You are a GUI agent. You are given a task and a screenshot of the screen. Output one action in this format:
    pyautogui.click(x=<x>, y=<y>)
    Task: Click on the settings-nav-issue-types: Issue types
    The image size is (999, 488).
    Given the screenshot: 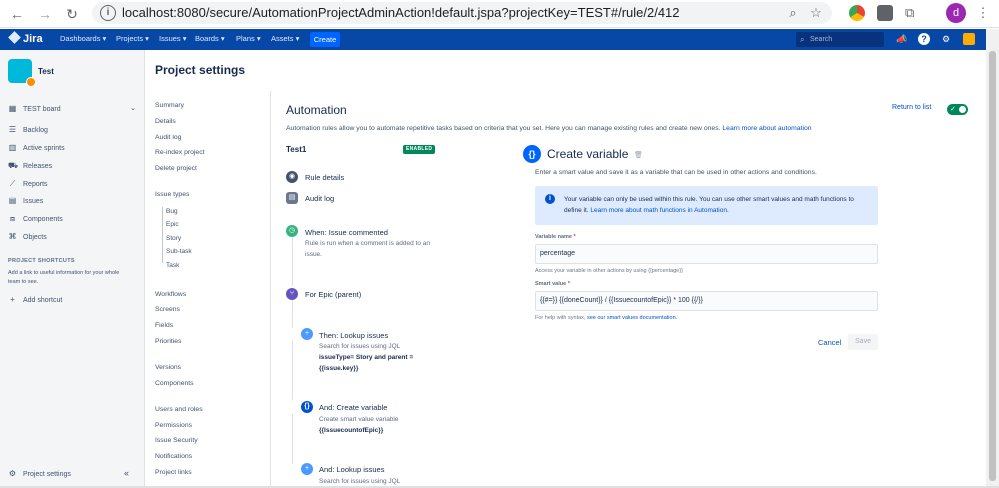 What is the action you would take?
    pyautogui.click(x=172, y=194)
    